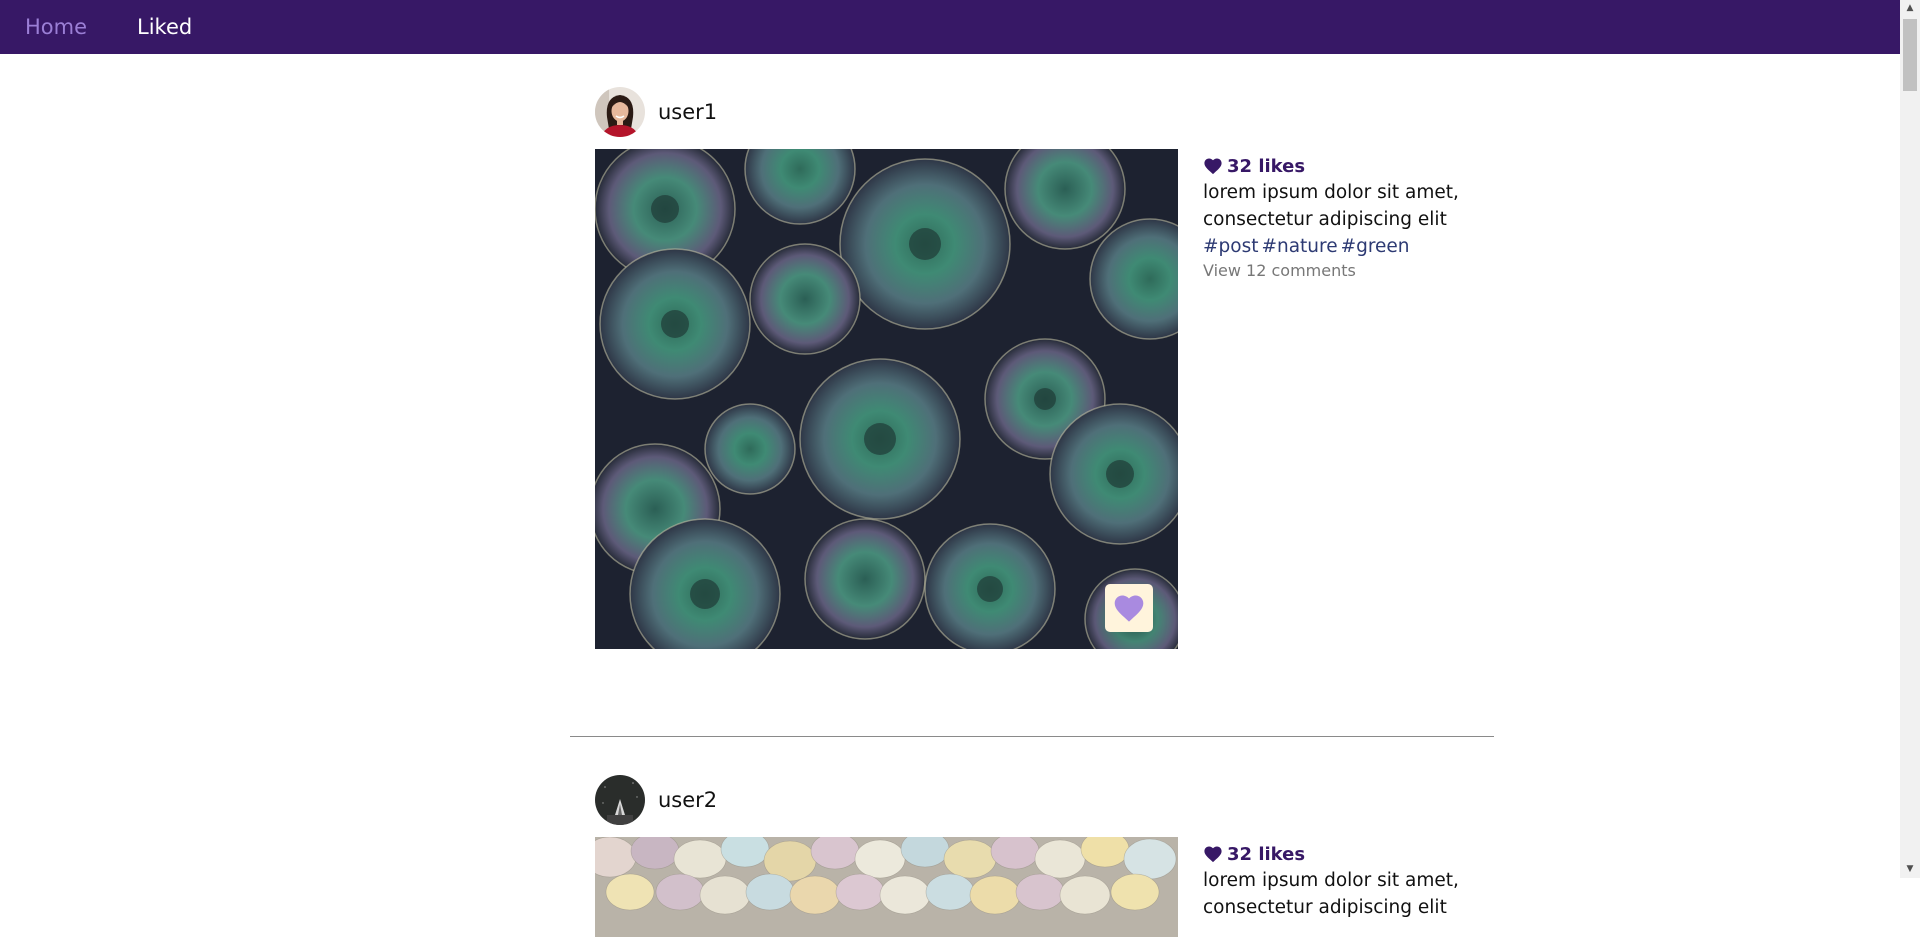 The height and width of the screenshot is (937, 1920). I want to click on post-username: user1, so click(687, 112).